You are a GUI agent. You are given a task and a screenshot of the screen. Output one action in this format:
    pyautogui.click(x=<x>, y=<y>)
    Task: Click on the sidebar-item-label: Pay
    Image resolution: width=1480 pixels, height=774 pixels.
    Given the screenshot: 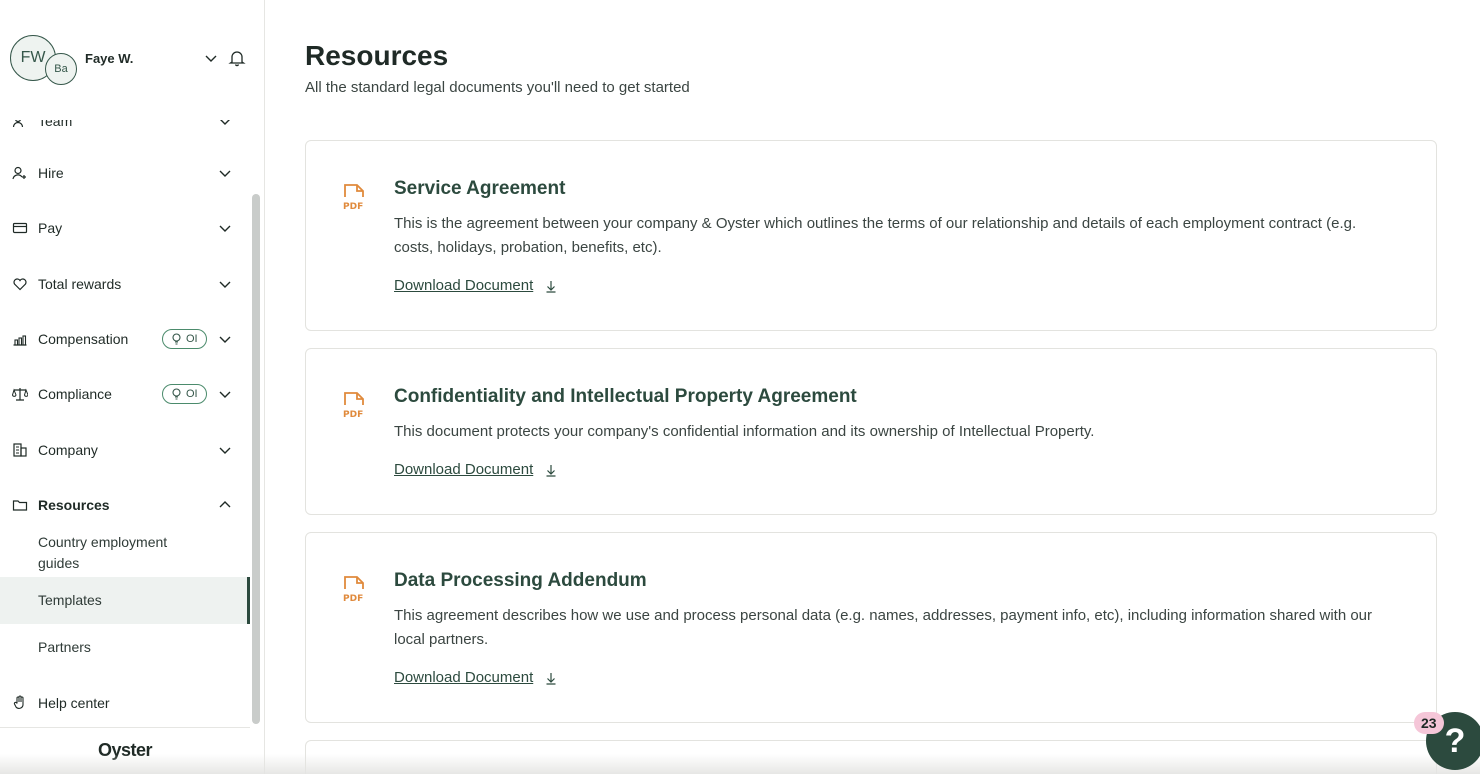 What is the action you would take?
    pyautogui.click(x=50, y=228)
    